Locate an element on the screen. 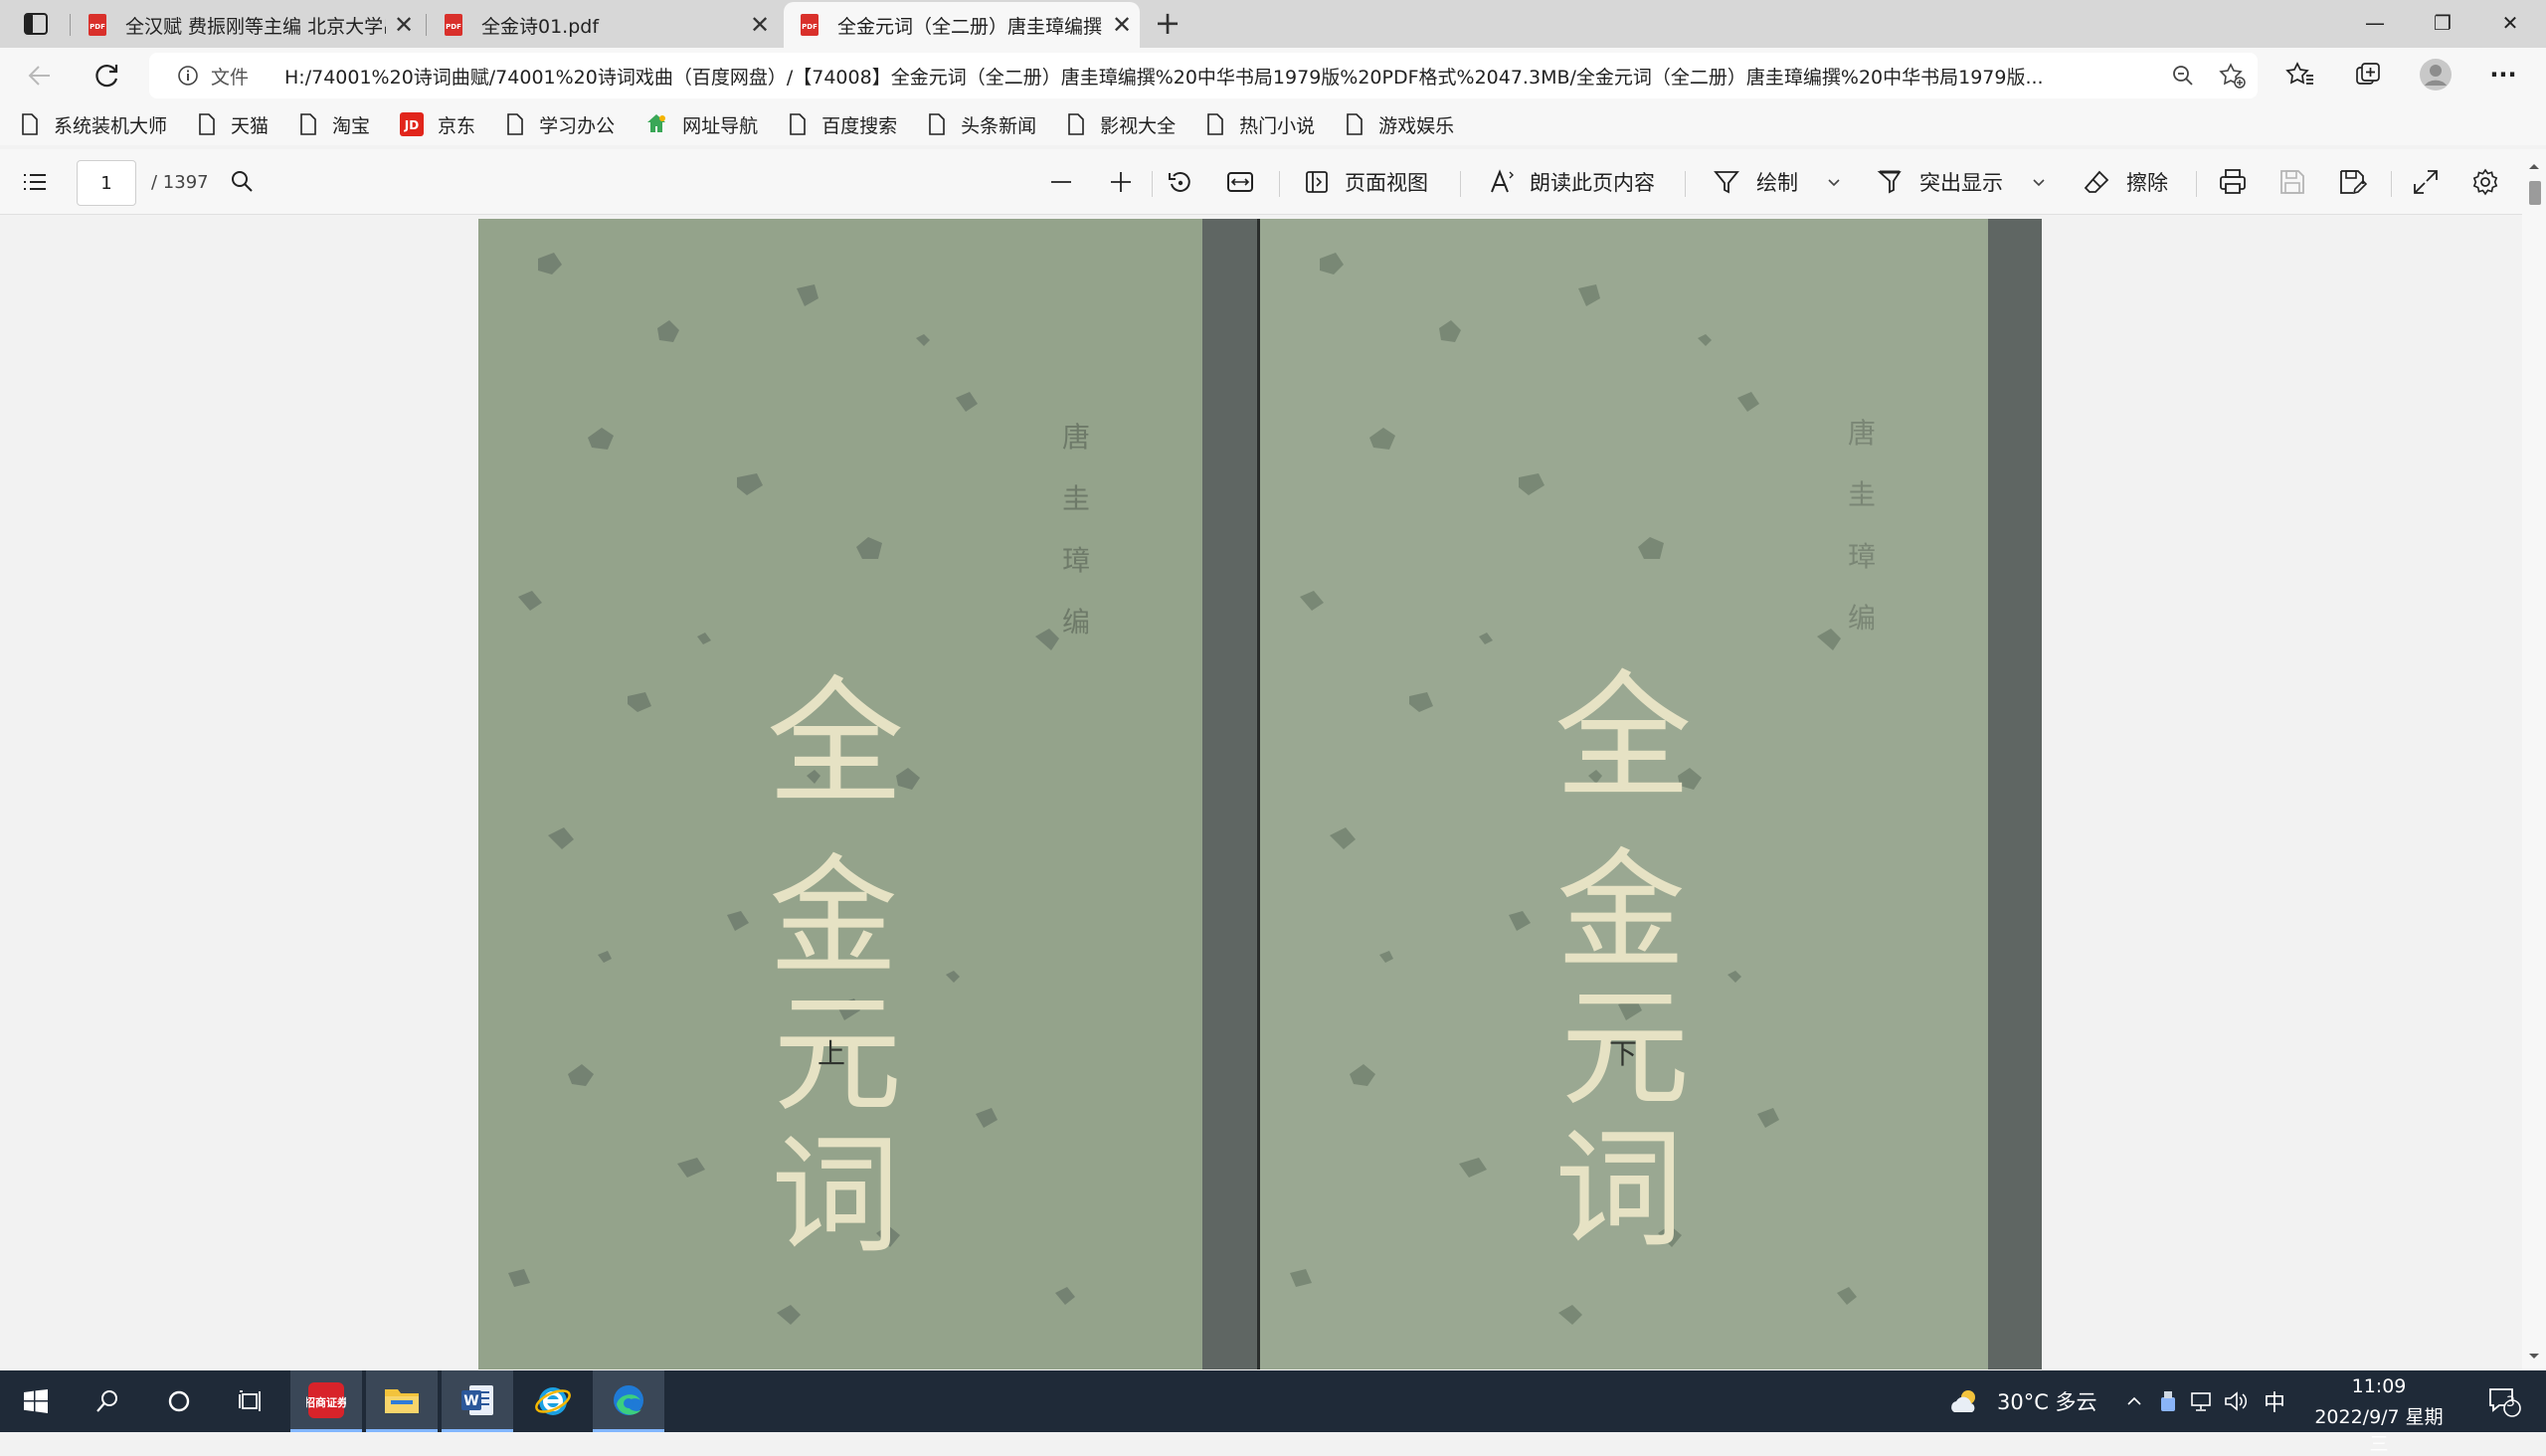 The height and width of the screenshot is (1456, 2546). bookmark-item: 影视大全 is located at coordinates (1121, 124).